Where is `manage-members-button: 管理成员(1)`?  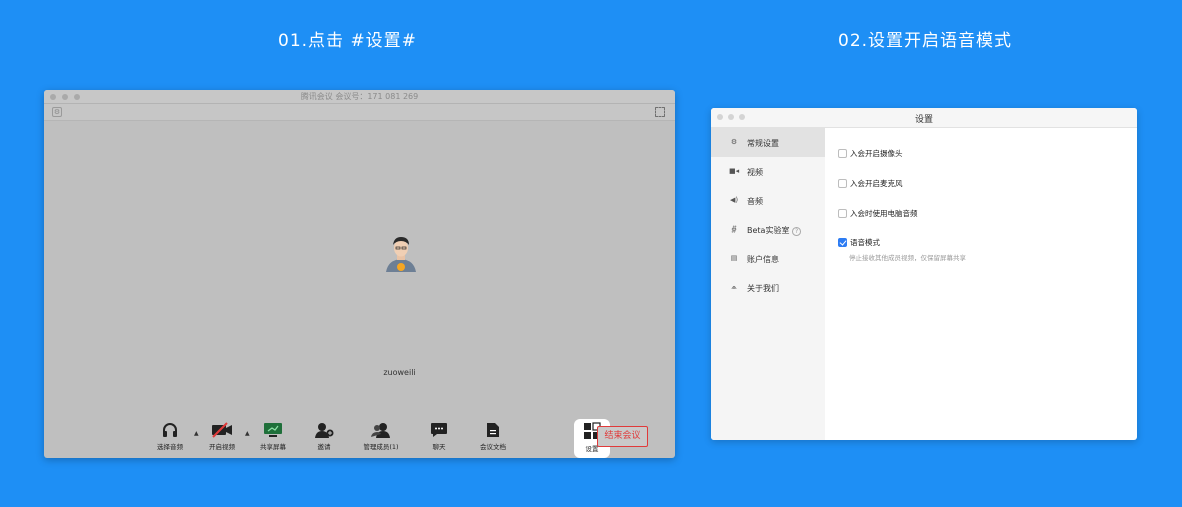
manage-members-button: 管理成员(1) is located at coordinates (381, 436).